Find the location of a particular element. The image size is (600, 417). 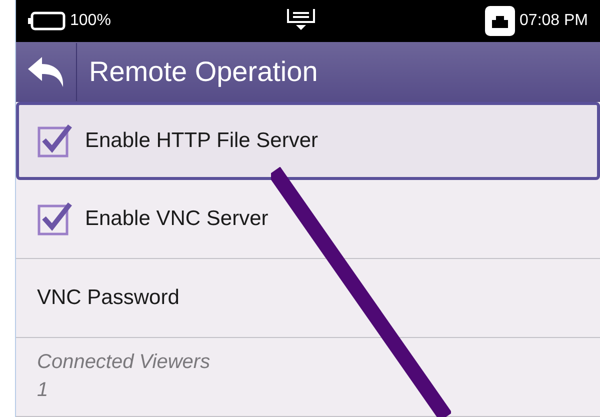

screen-title: Remote Operation is located at coordinates (203, 71).